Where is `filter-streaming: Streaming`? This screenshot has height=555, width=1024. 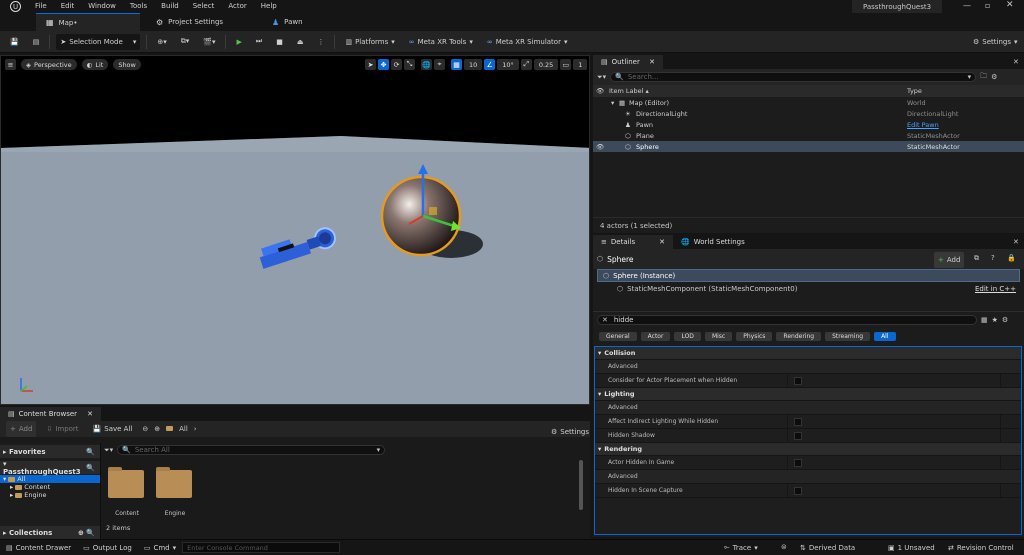 filter-streaming: Streaming is located at coordinates (848, 336).